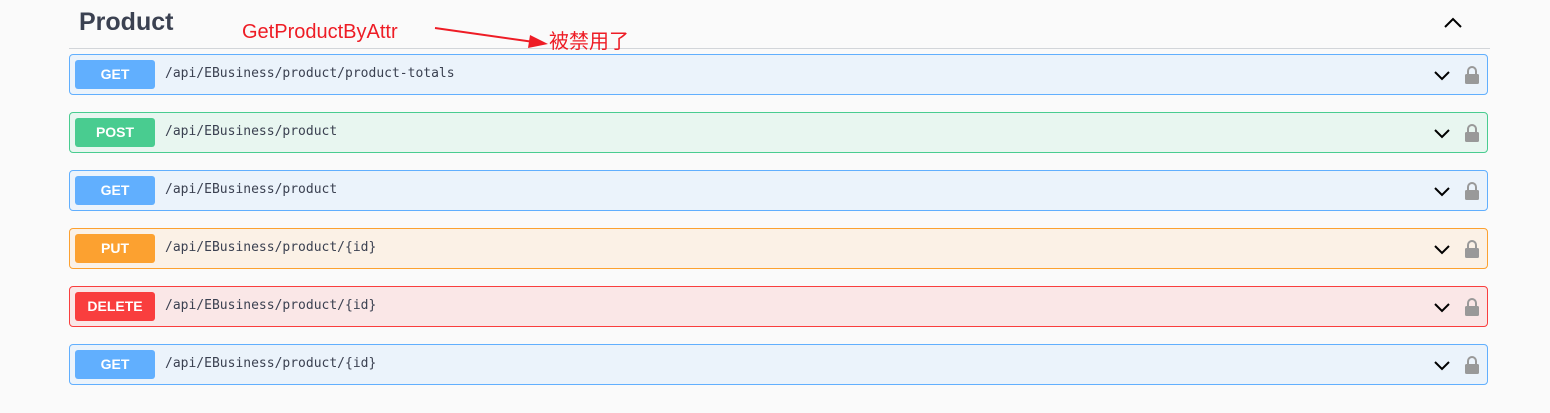 This screenshot has width=1550, height=413. I want to click on annotation-arrow-icon, so click(491, 37).